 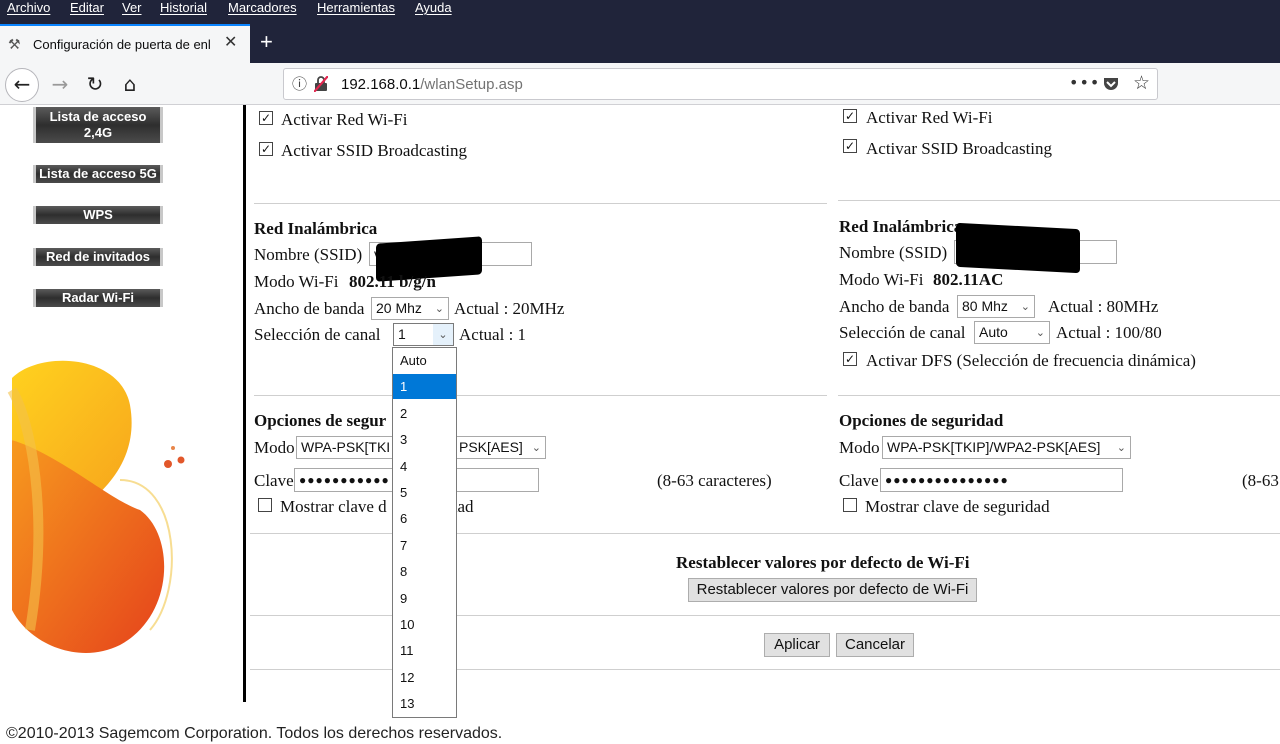 I want to click on show-key-5-checkbox, so click(x=850, y=505).